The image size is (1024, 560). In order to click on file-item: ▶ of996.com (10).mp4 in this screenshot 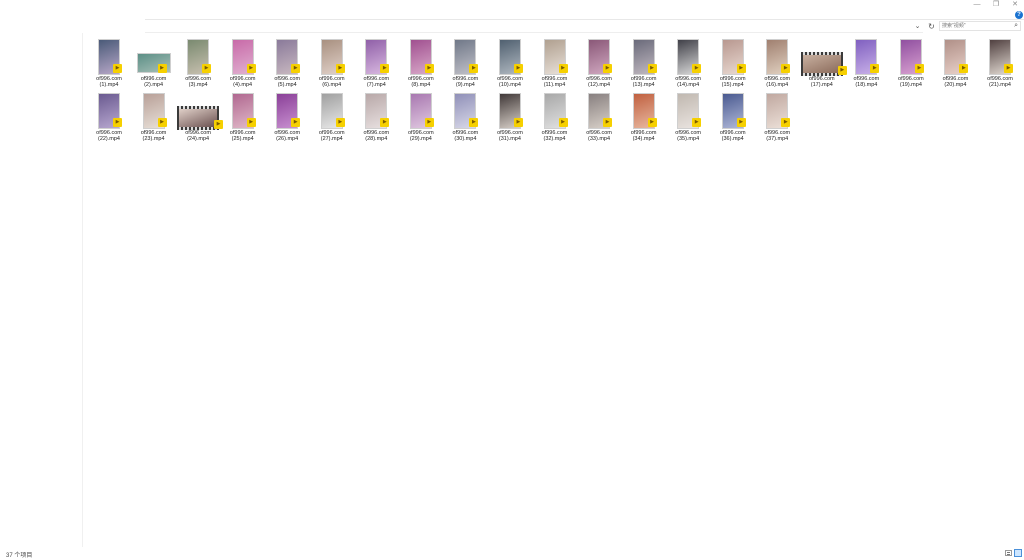, I will do `click(510, 63)`.